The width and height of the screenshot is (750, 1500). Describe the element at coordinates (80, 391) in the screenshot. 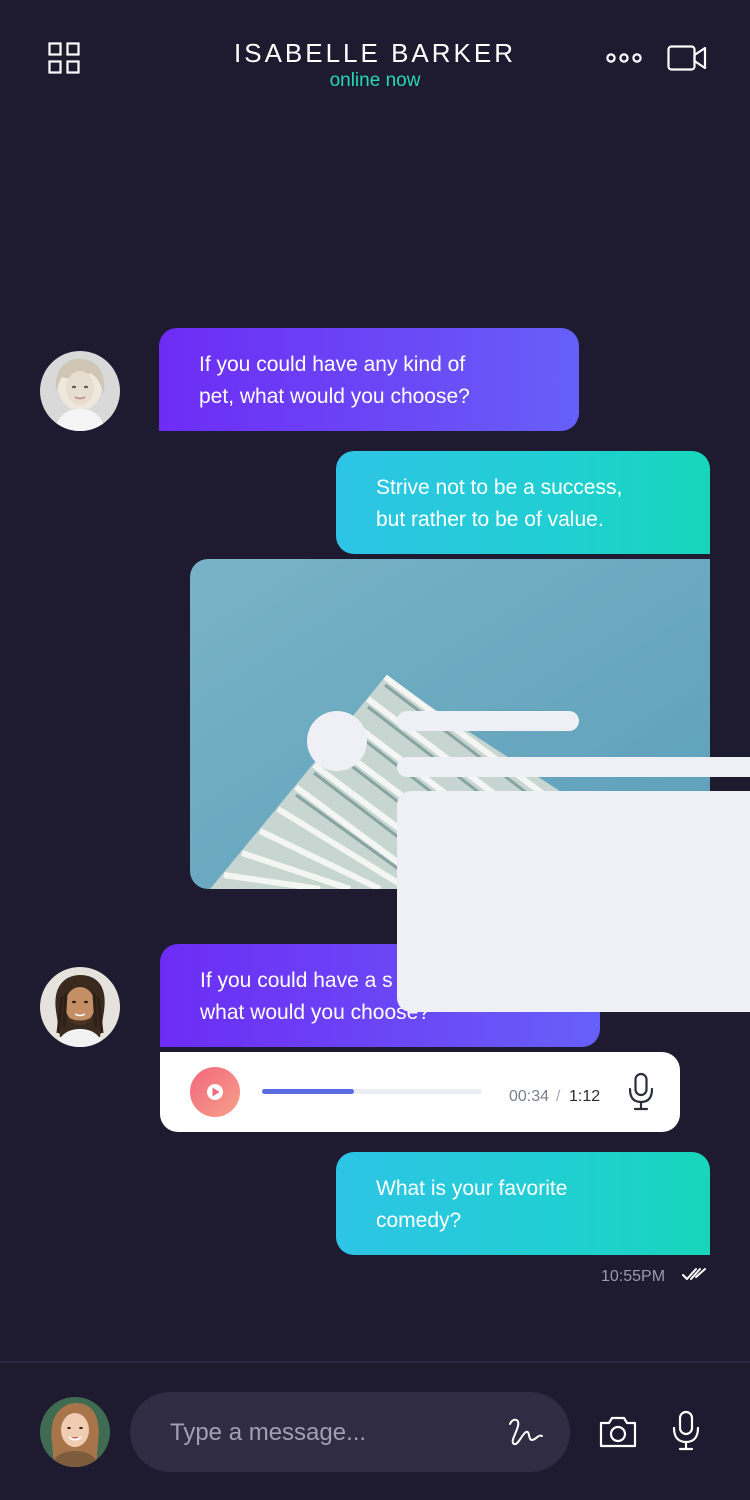

I see `avatar-isabelle` at that location.